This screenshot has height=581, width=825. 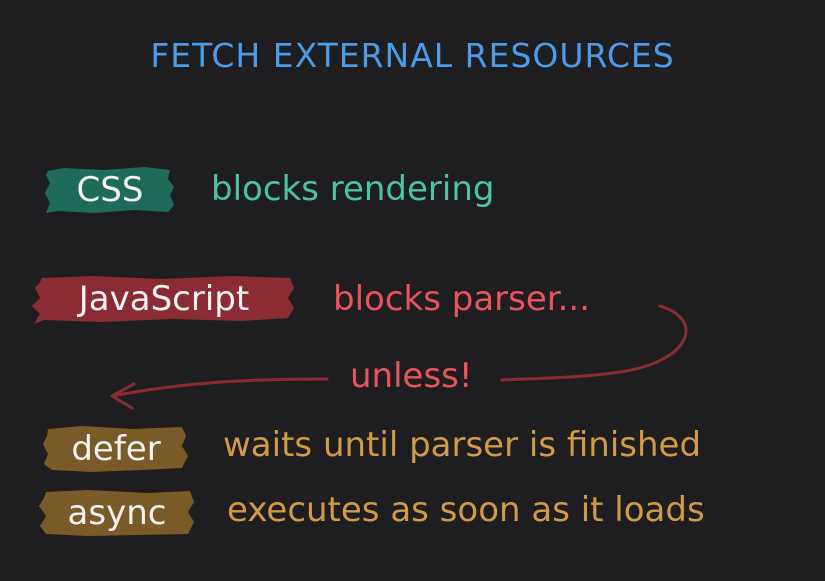 I want to click on javascript-tag: JavaScript, so click(x=164, y=299).